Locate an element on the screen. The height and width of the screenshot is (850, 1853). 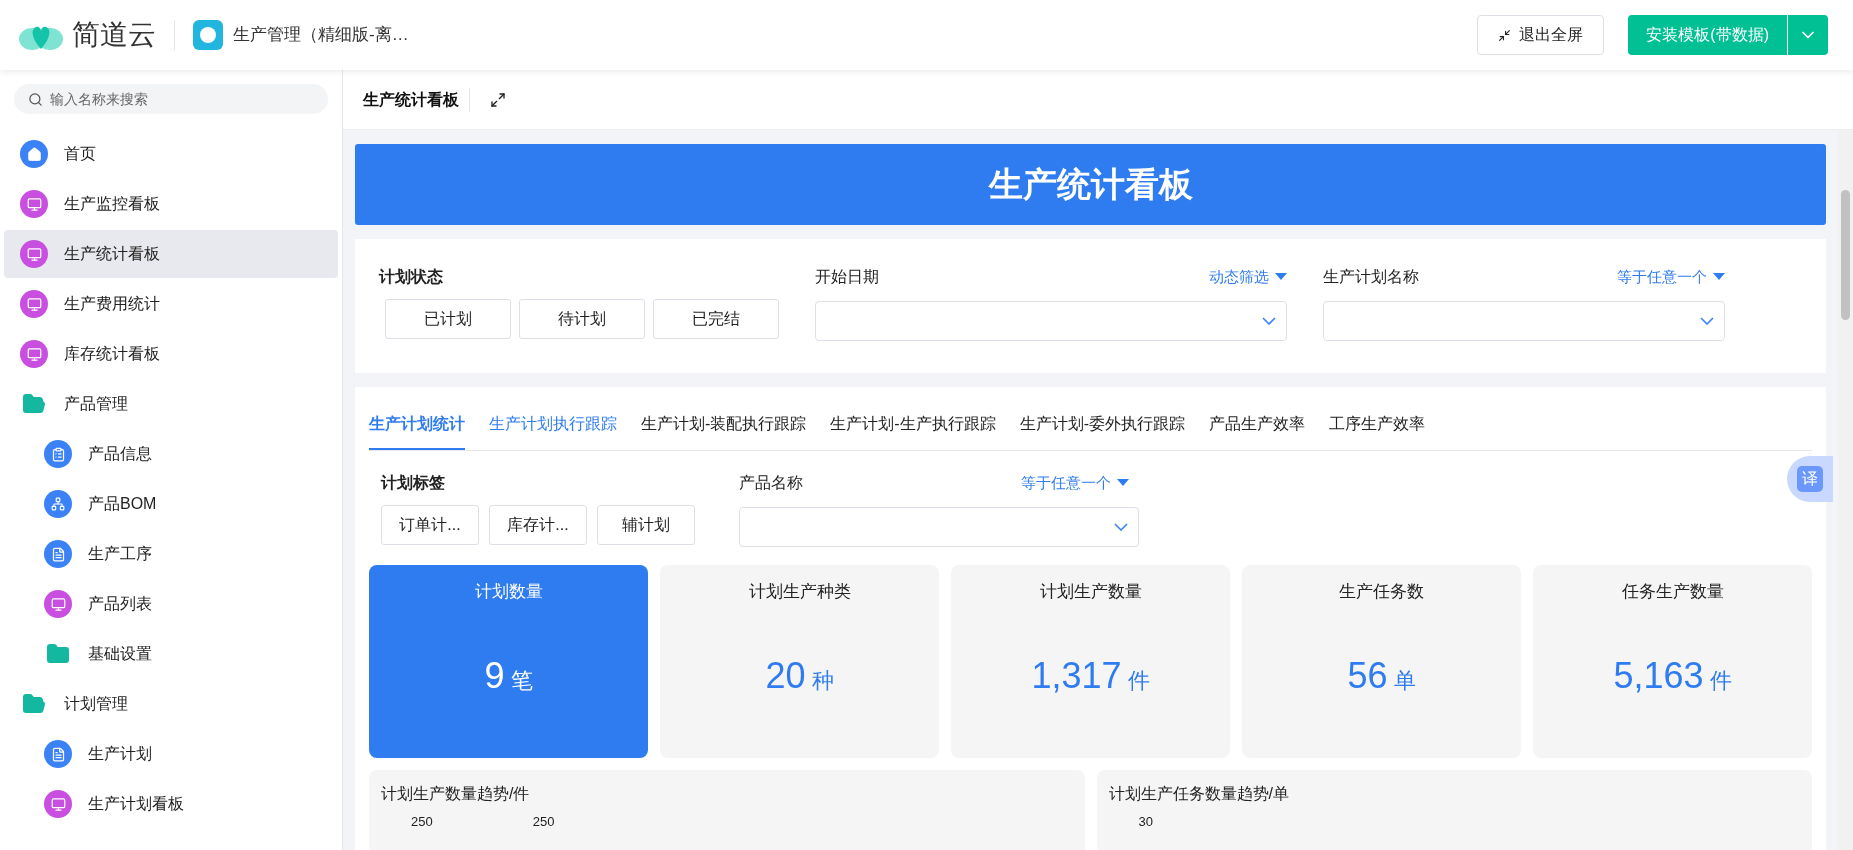
sidebar-item: 生产统计看板 is located at coordinates (171, 254).